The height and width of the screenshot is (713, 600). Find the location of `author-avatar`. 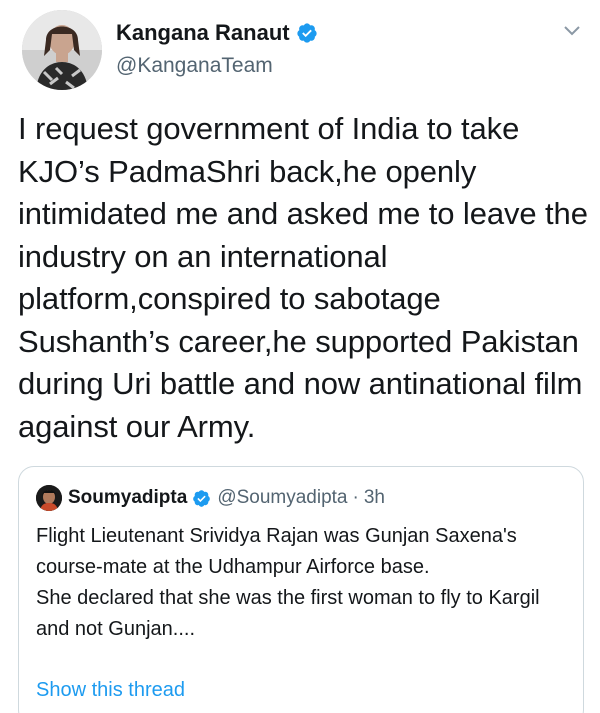

author-avatar is located at coordinates (62, 50).